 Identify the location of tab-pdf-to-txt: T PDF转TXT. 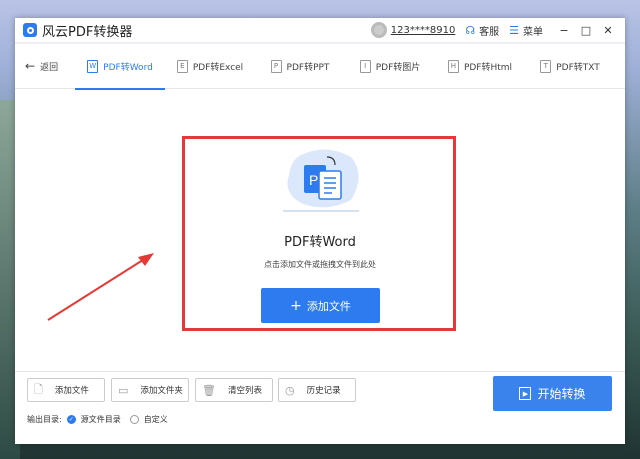
(570, 66).